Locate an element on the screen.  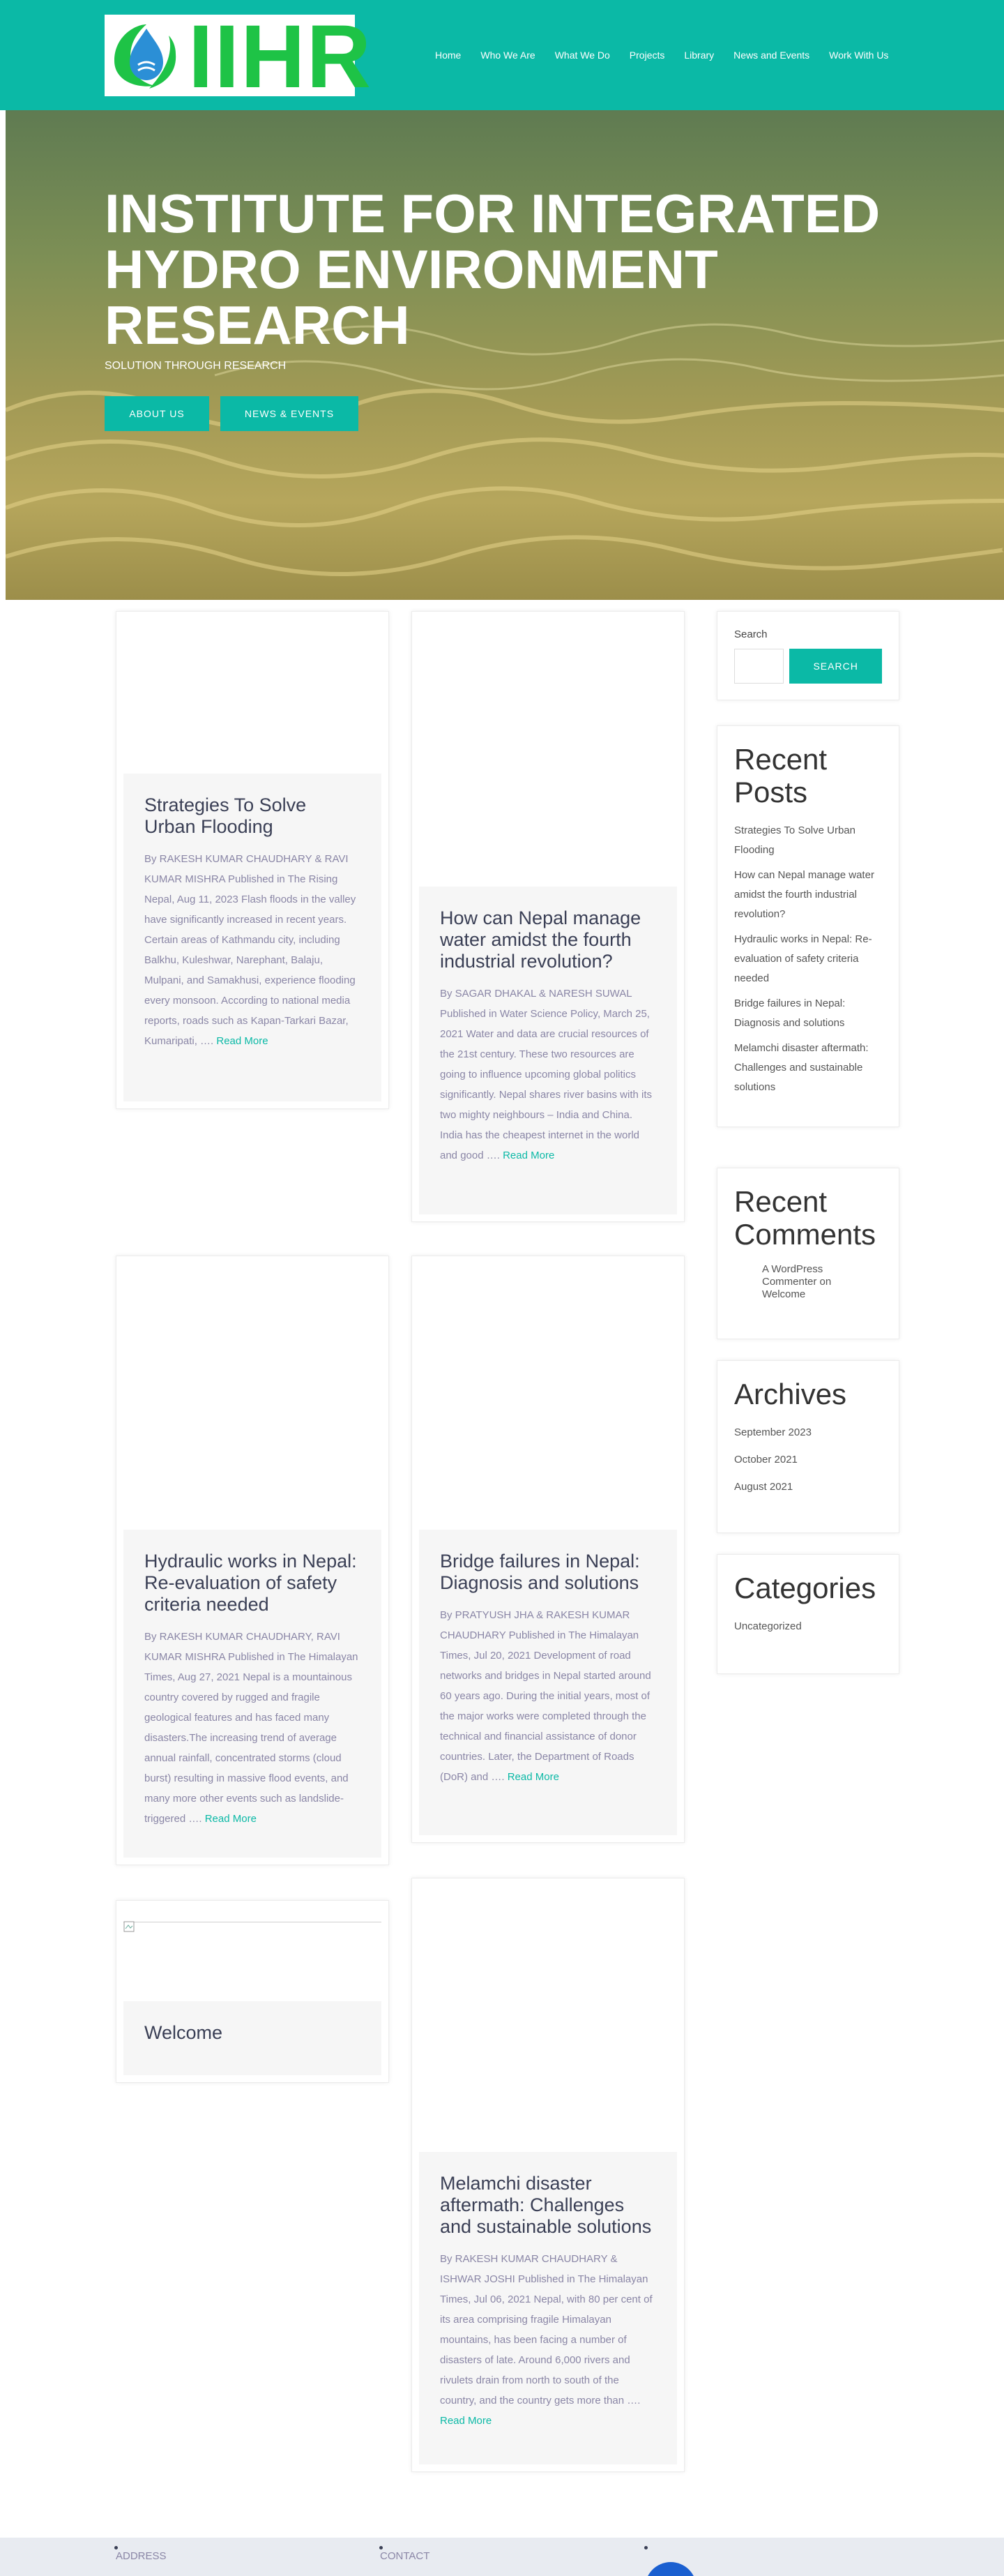
archive-link: October 2021 is located at coordinates (808, 1460).